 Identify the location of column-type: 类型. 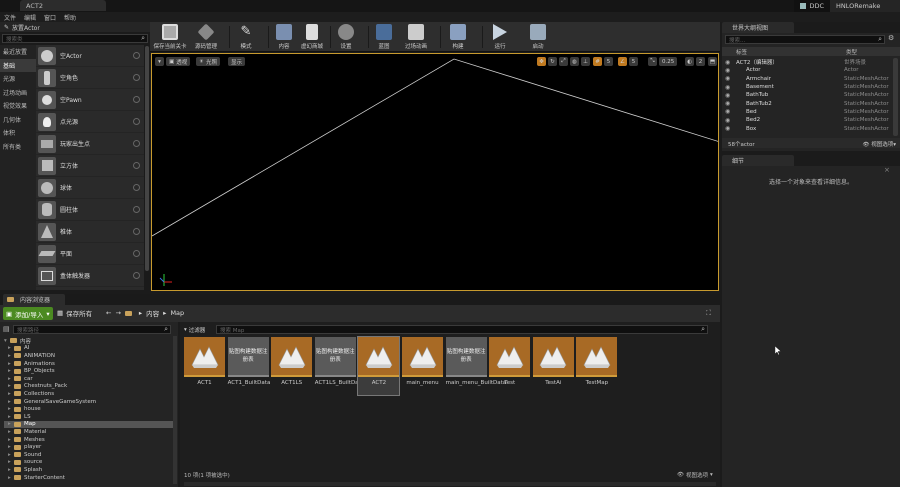
(851, 52).